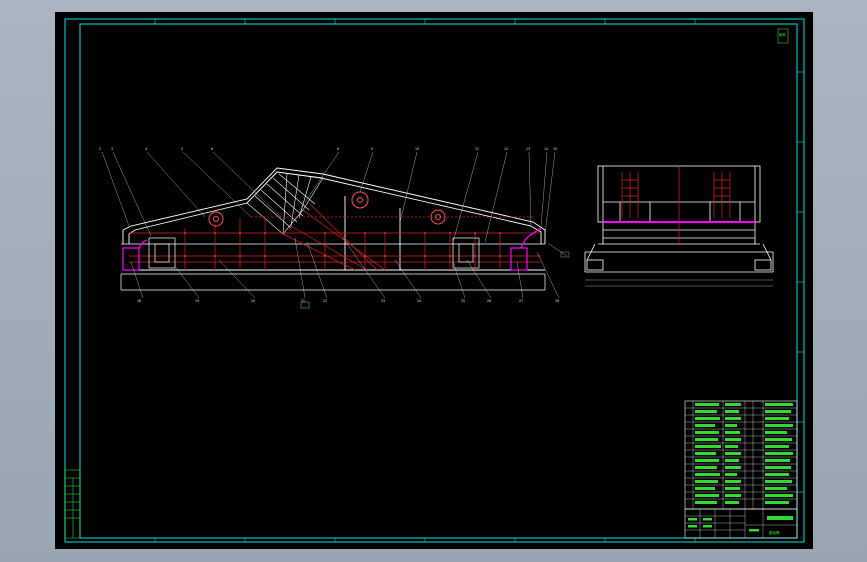 The width and height of the screenshot is (867, 562). What do you see at coordinates (303, 301) in the screenshot?
I see `callout-21: 21` at bounding box center [303, 301].